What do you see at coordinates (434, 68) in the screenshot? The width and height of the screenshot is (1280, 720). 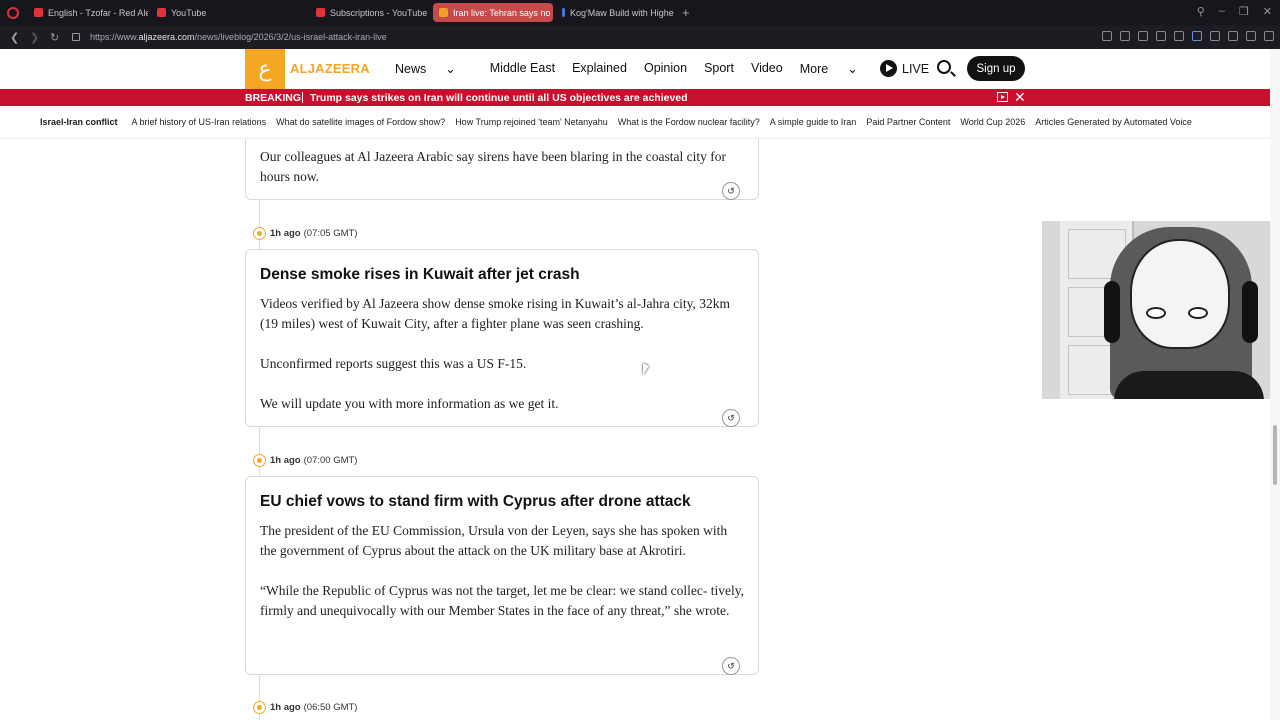 I see `nav-news: News ⌄` at bounding box center [434, 68].